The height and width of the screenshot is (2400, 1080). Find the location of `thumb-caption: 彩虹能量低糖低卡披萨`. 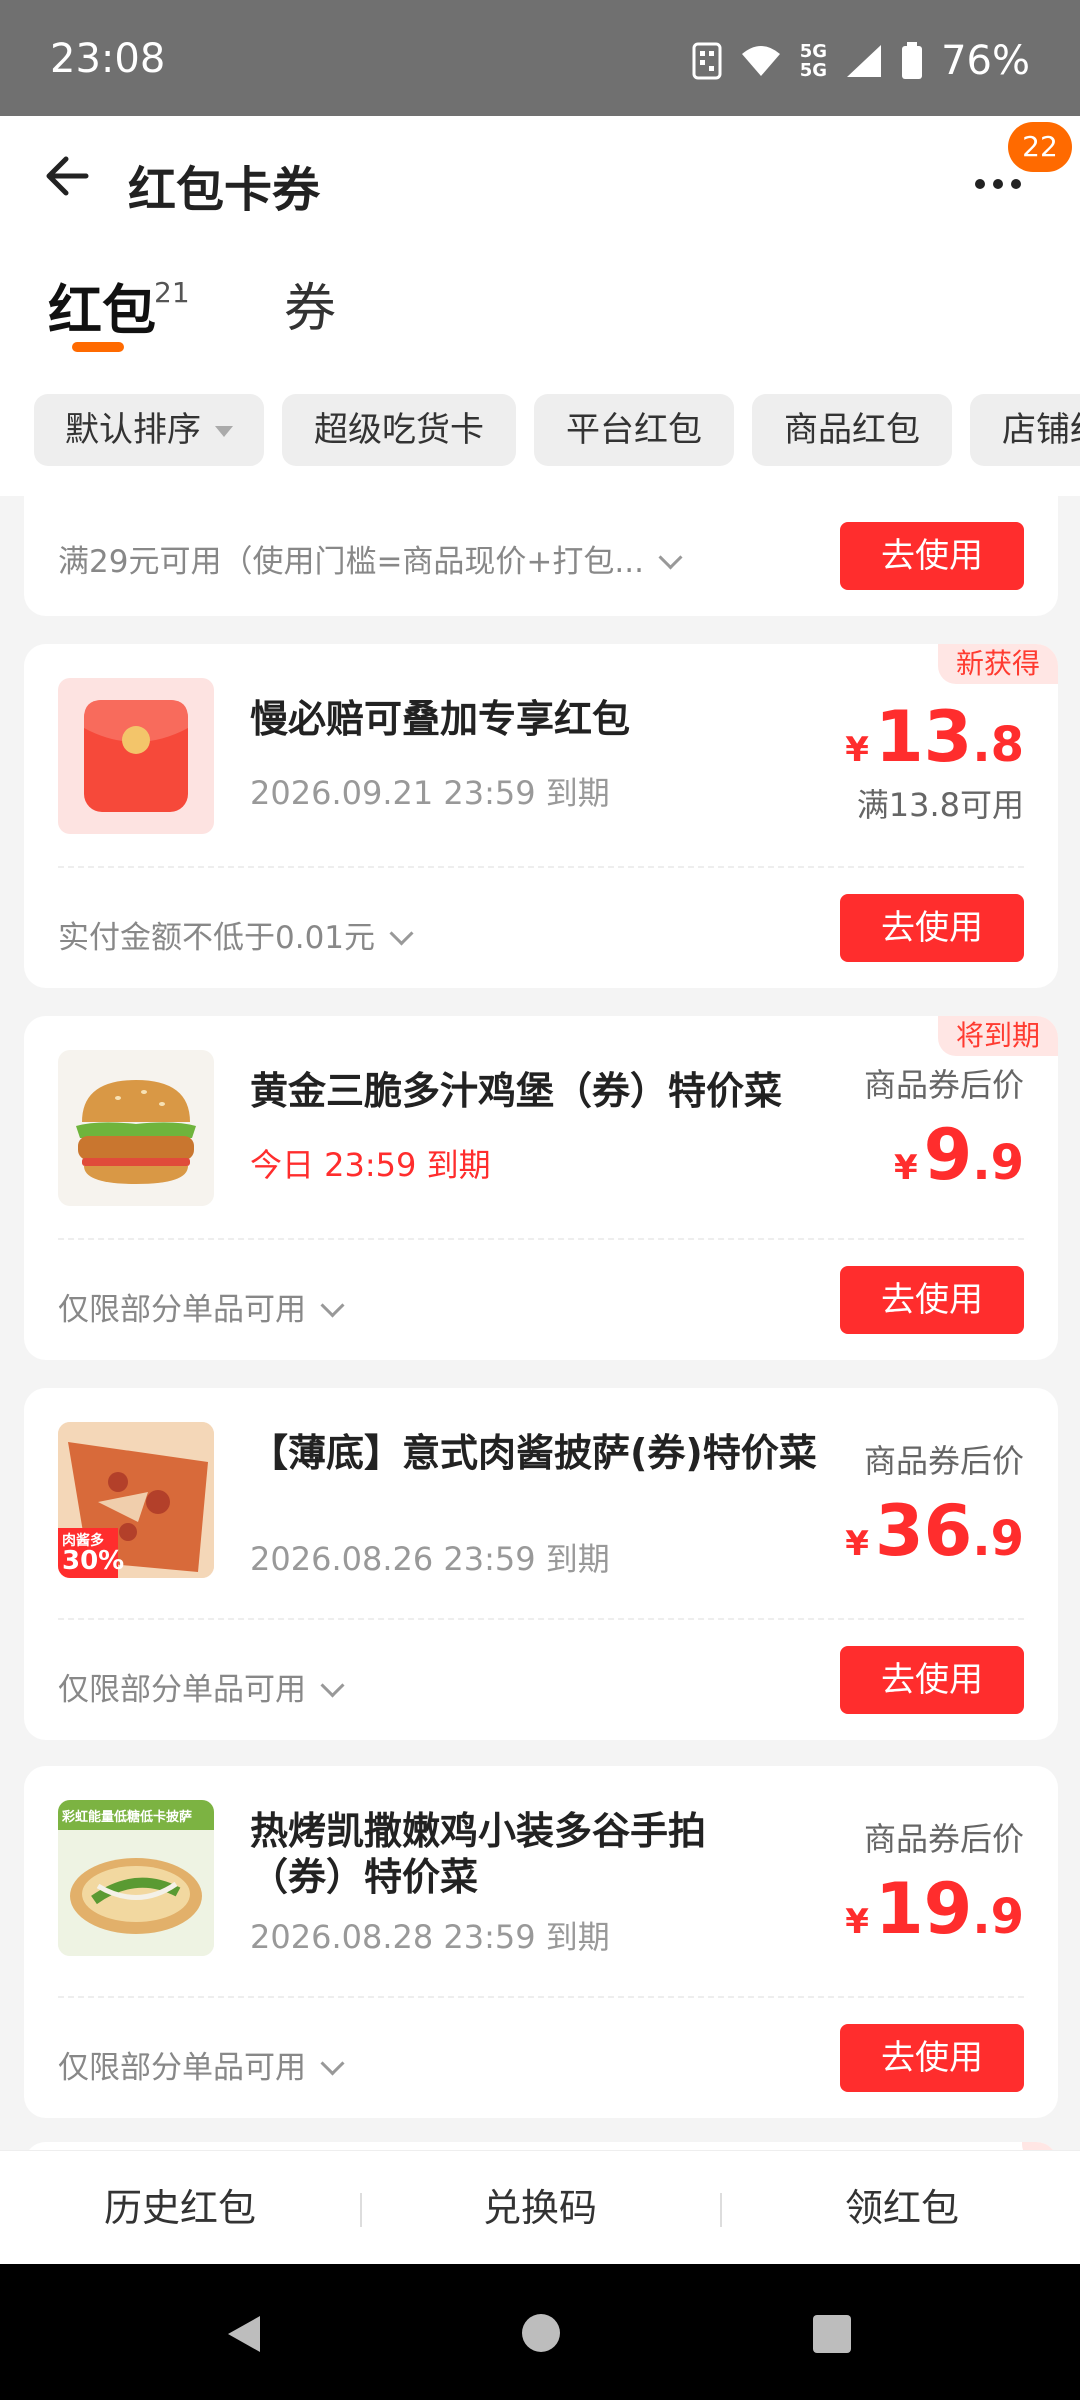

thumb-caption: 彩虹能量低糖低卡披萨 is located at coordinates (127, 1817).